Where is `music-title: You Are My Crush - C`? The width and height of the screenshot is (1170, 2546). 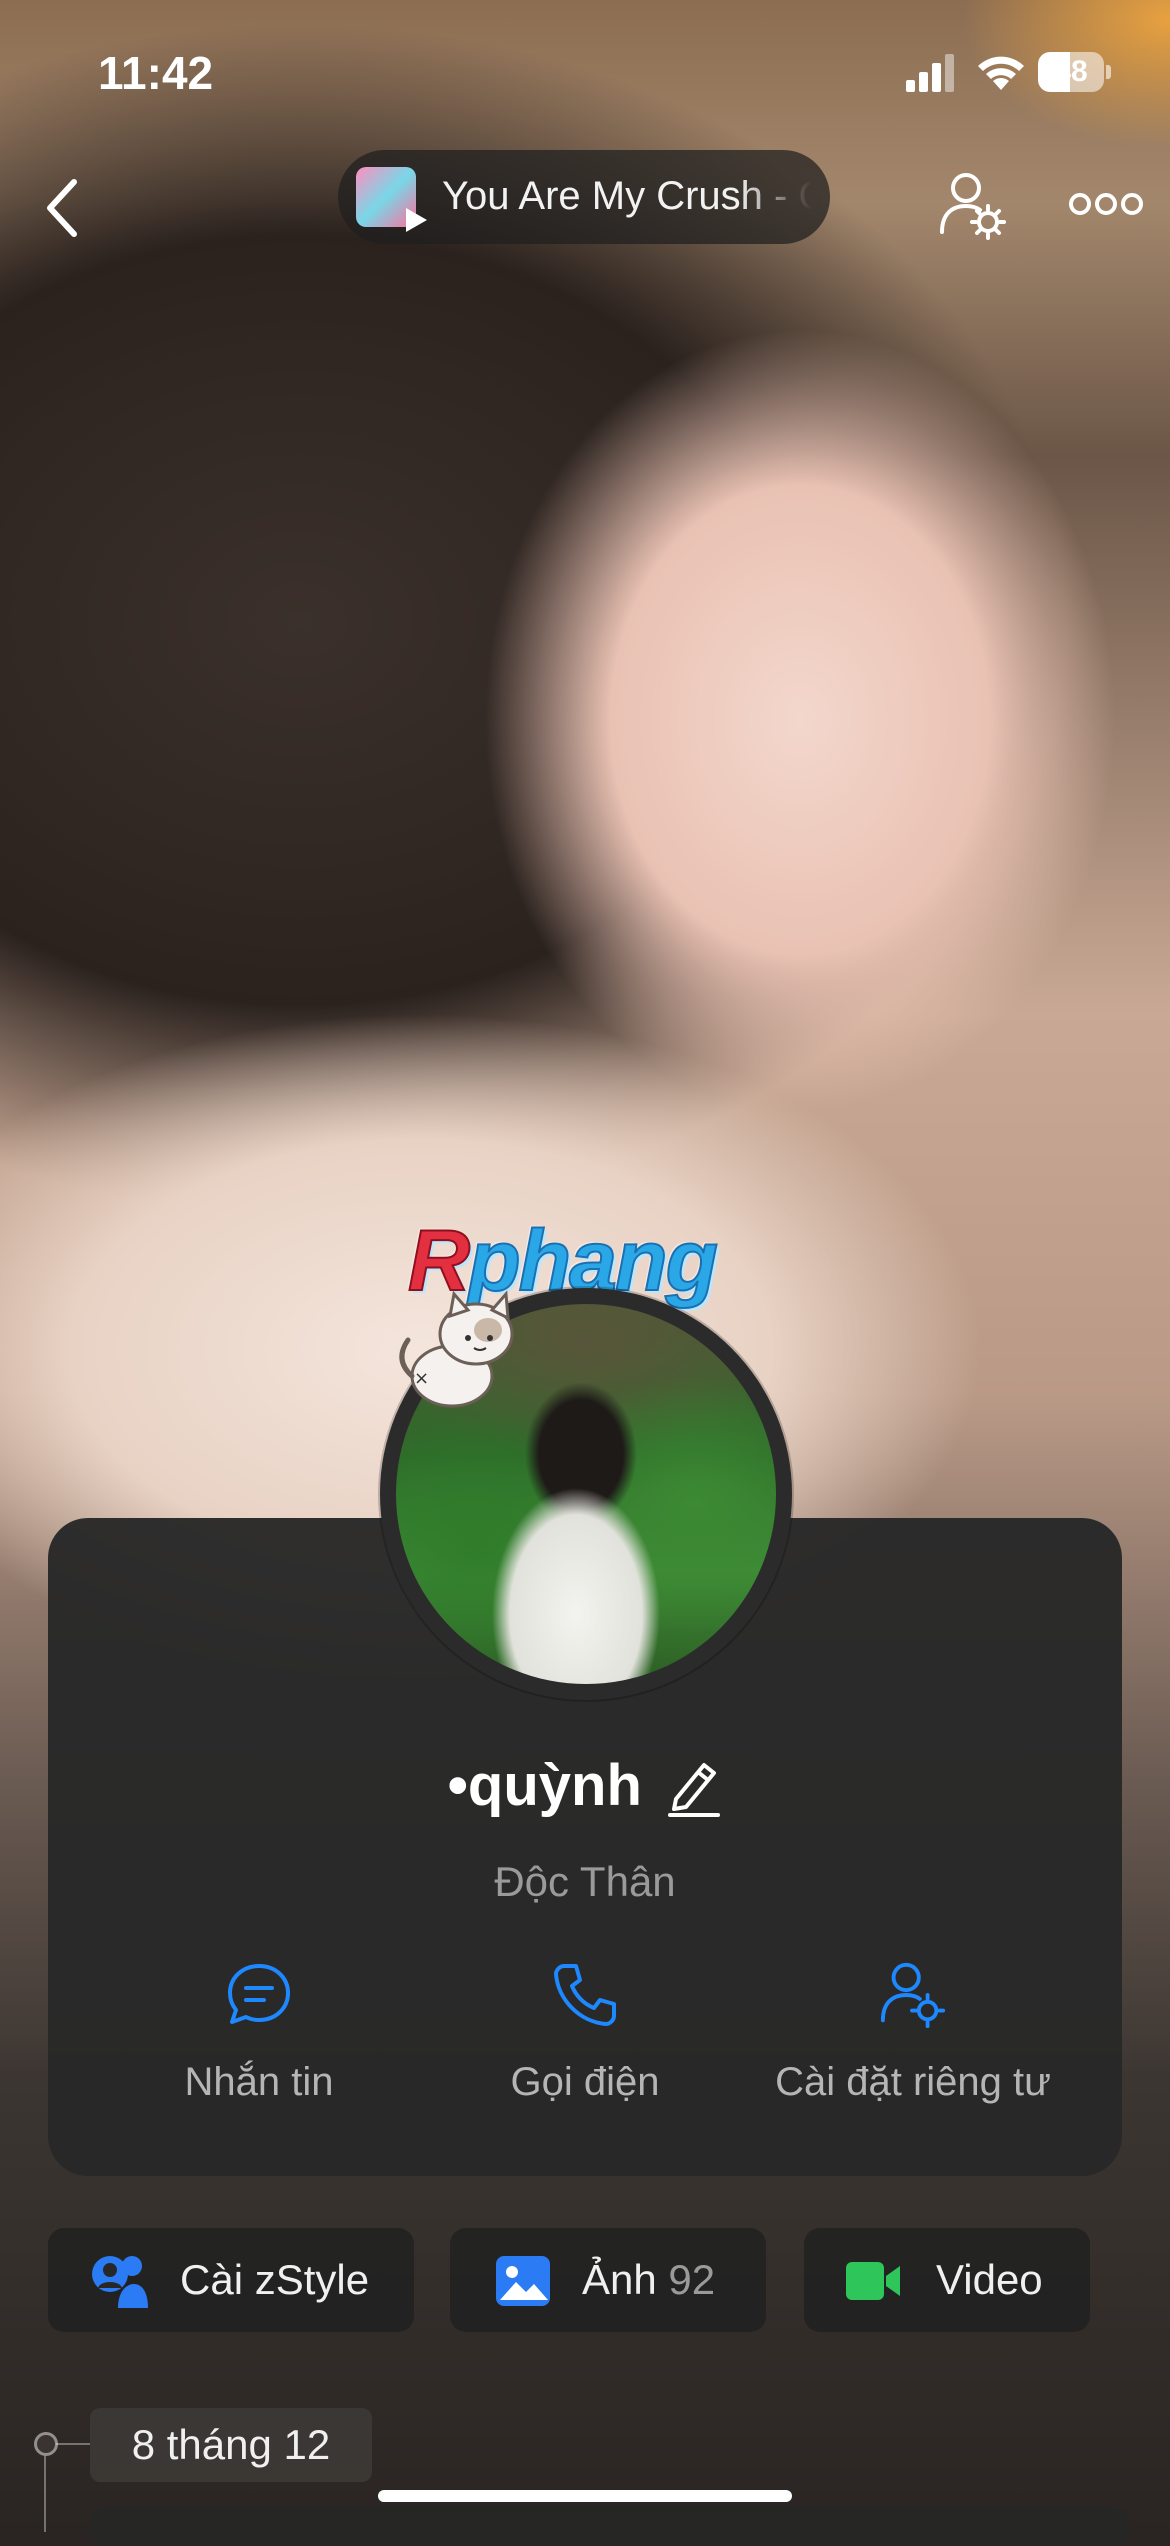
music-title: You Are My Crush - C is located at coordinates (627, 196).